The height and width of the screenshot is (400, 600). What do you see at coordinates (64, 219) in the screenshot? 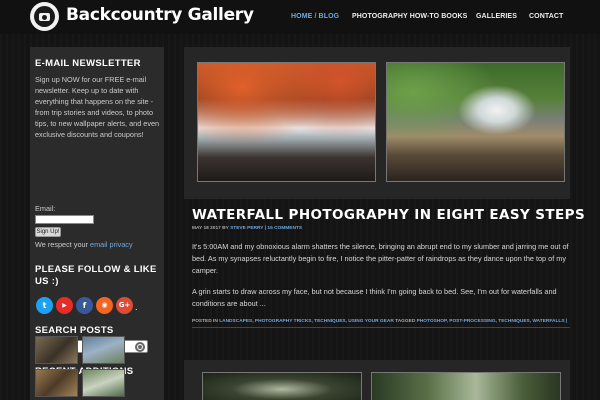
I see `email-field` at bounding box center [64, 219].